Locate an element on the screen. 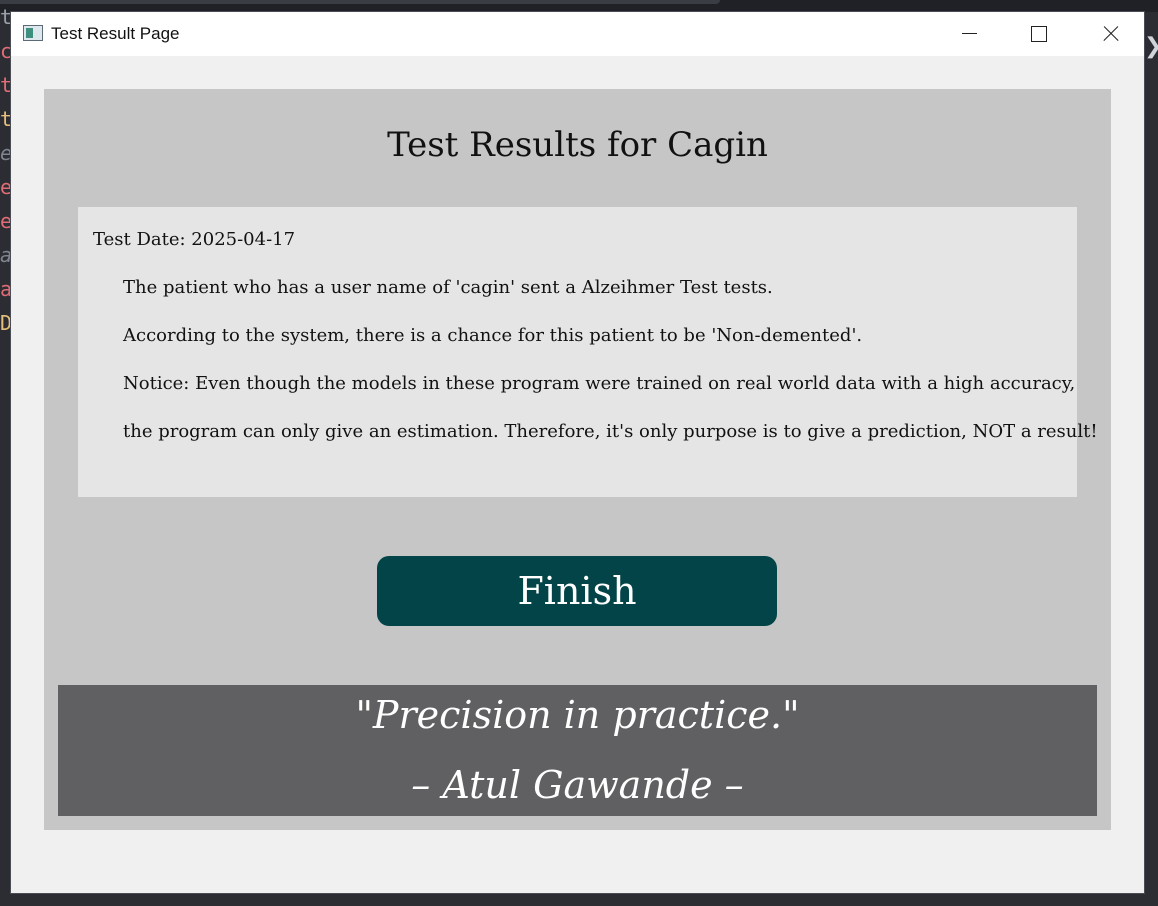 The height and width of the screenshot is (906, 1158). window-title: Test Result Page is located at coordinates (115, 33).